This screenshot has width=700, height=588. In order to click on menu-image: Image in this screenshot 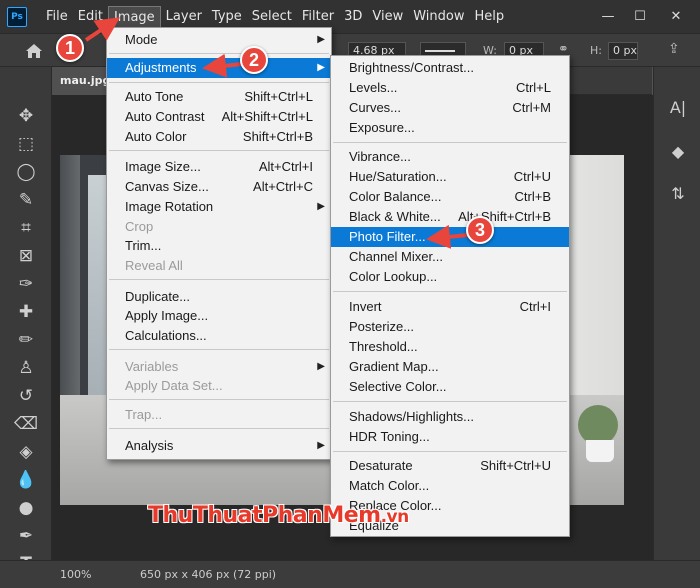, I will do `click(134, 16)`.